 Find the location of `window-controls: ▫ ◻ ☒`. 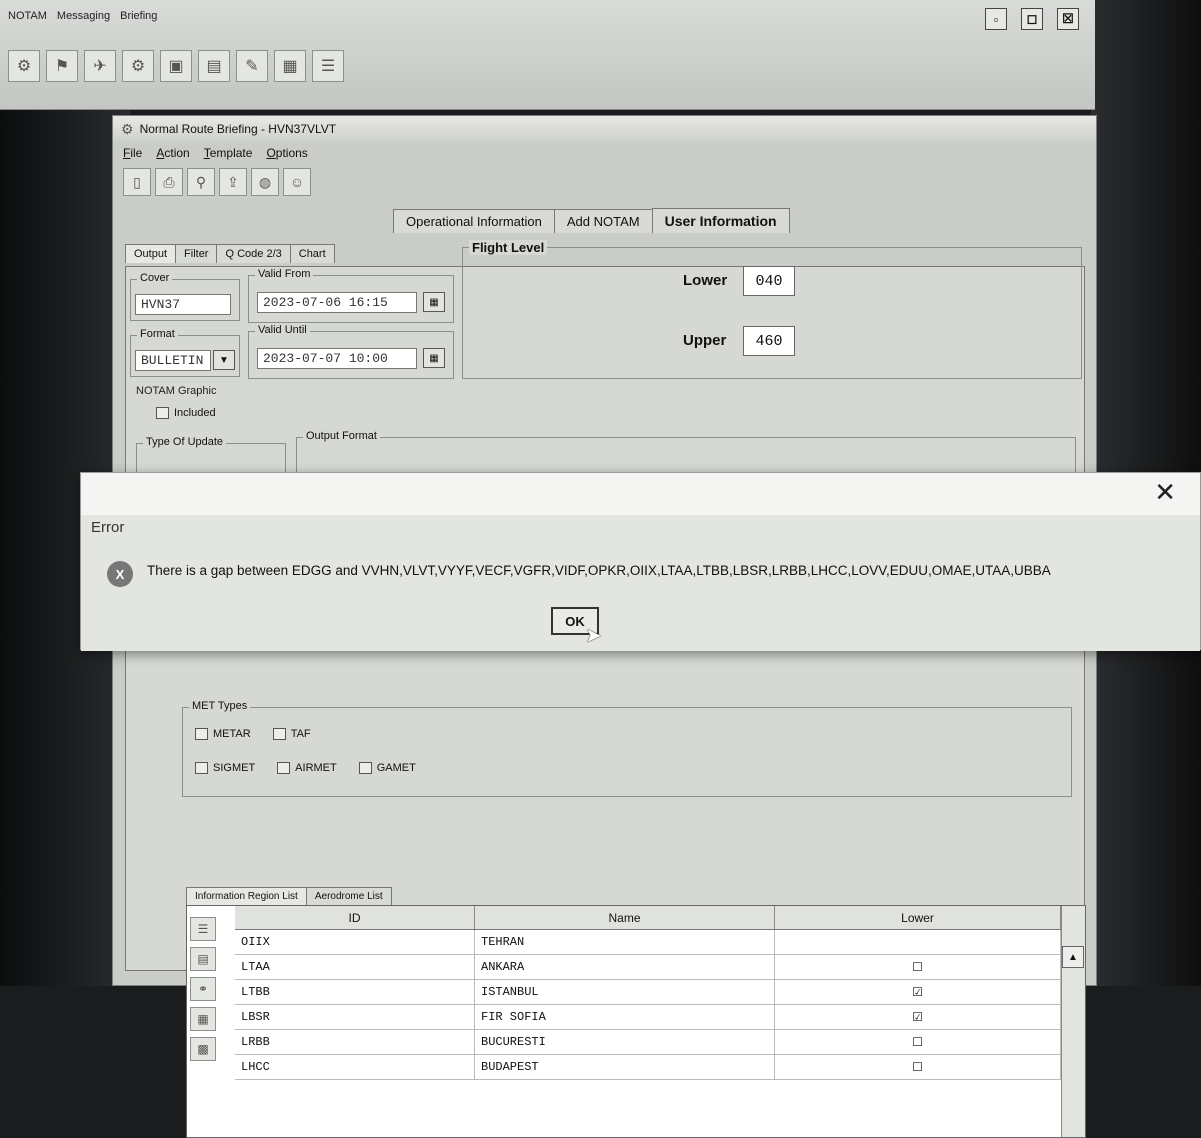

window-controls: ▫ ◻ ☒ is located at coordinates (1032, 19).